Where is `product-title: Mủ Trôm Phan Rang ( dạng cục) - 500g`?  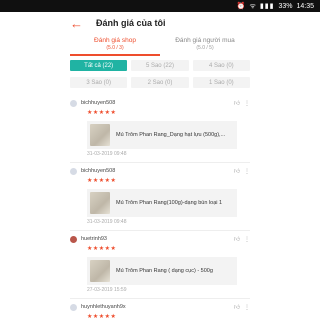 product-title: Mủ Trôm Phan Rang ( dạng cục) - 500g is located at coordinates (164, 271).